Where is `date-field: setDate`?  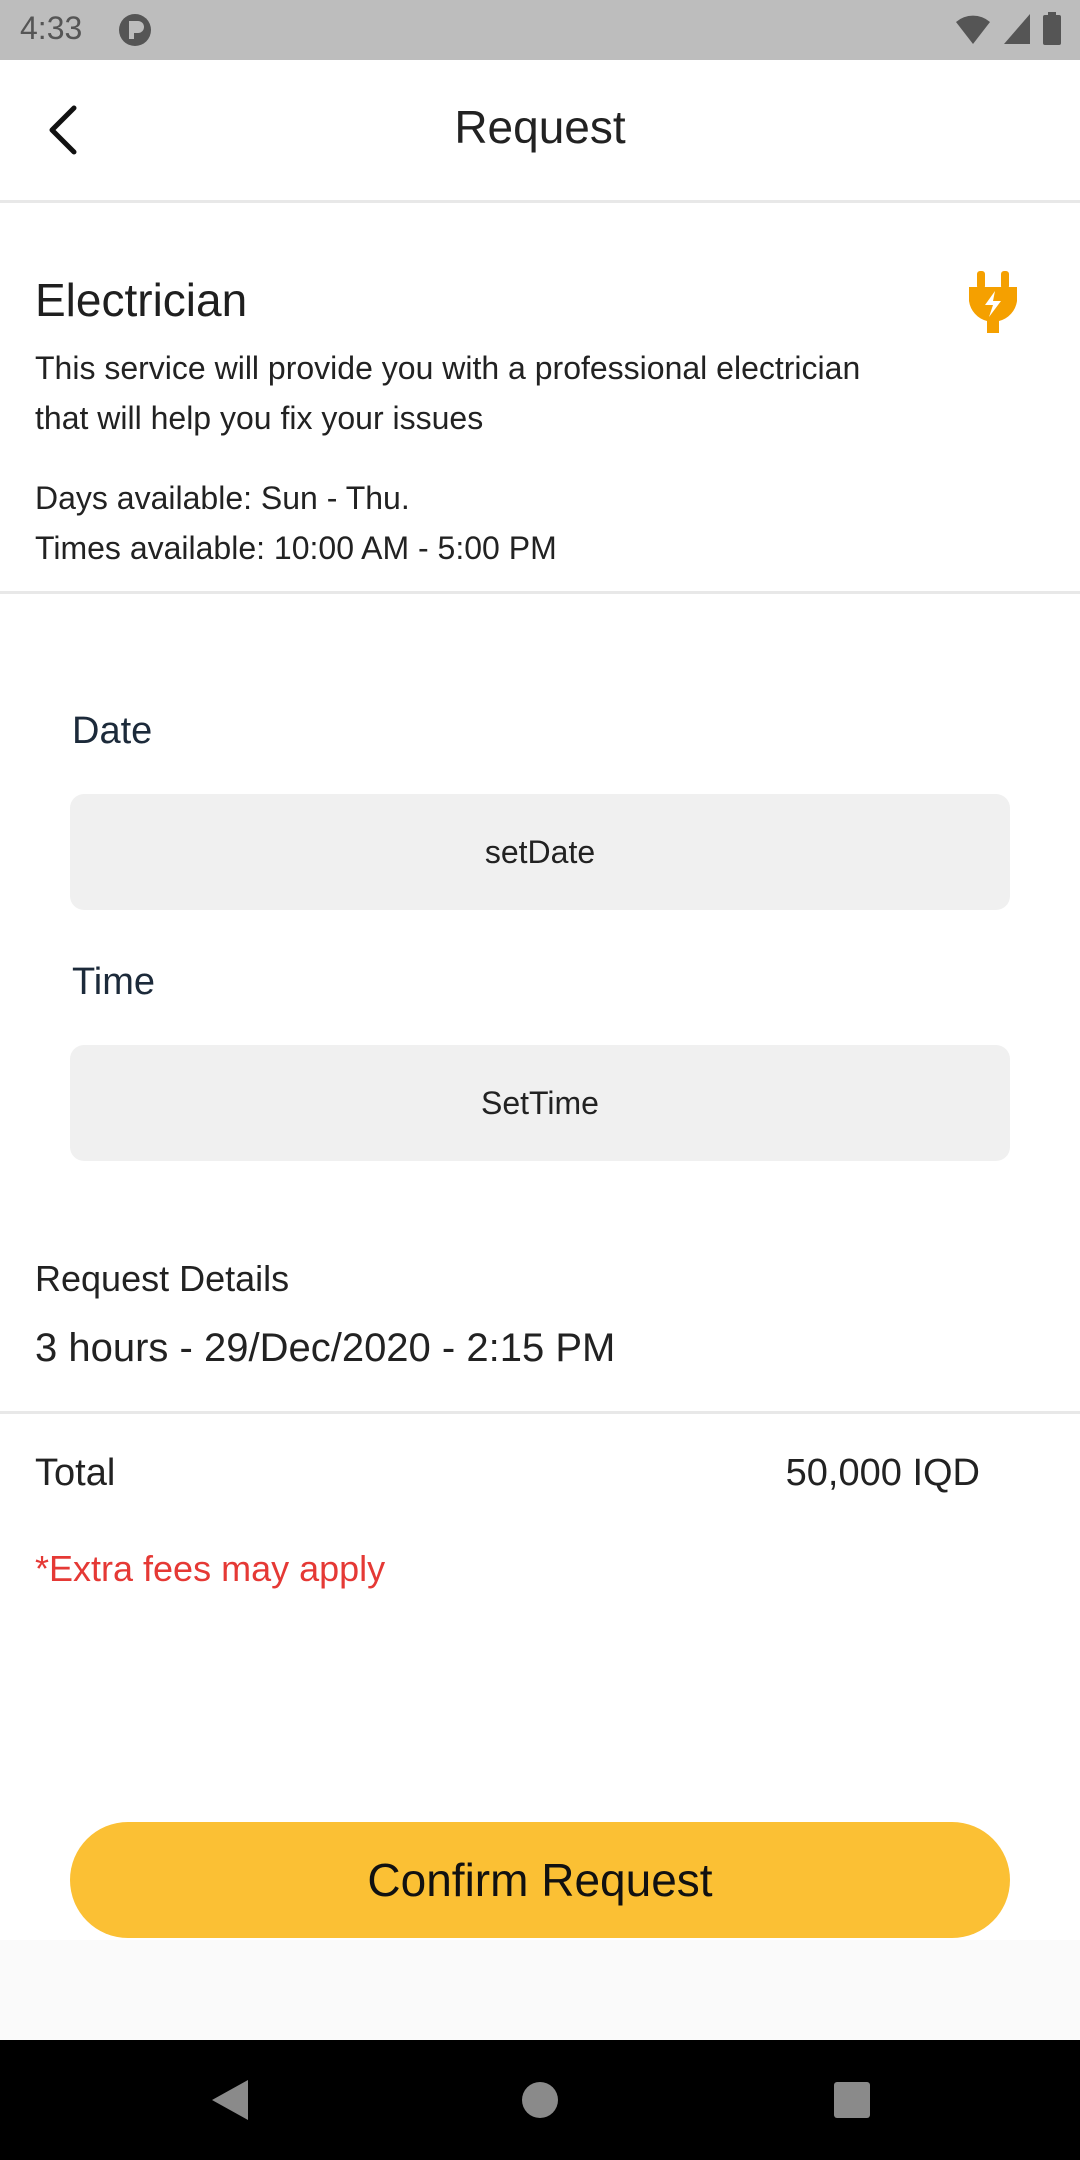 date-field: setDate is located at coordinates (540, 852).